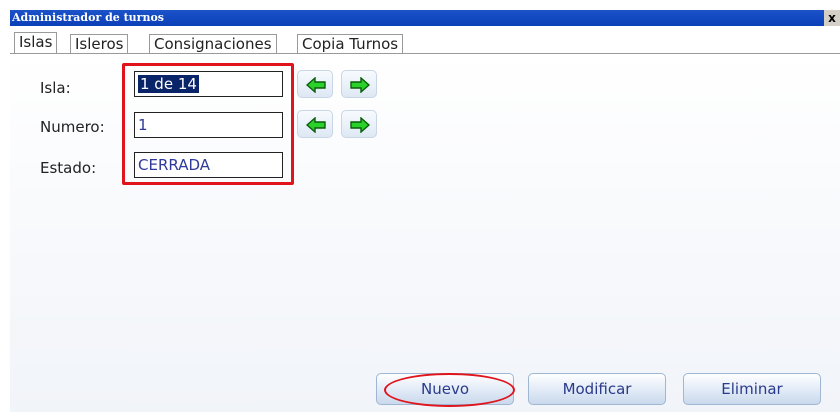 This screenshot has height=412, width=840. What do you see at coordinates (208, 124) in the screenshot?
I see `annotation-highlight-box` at bounding box center [208, 124].